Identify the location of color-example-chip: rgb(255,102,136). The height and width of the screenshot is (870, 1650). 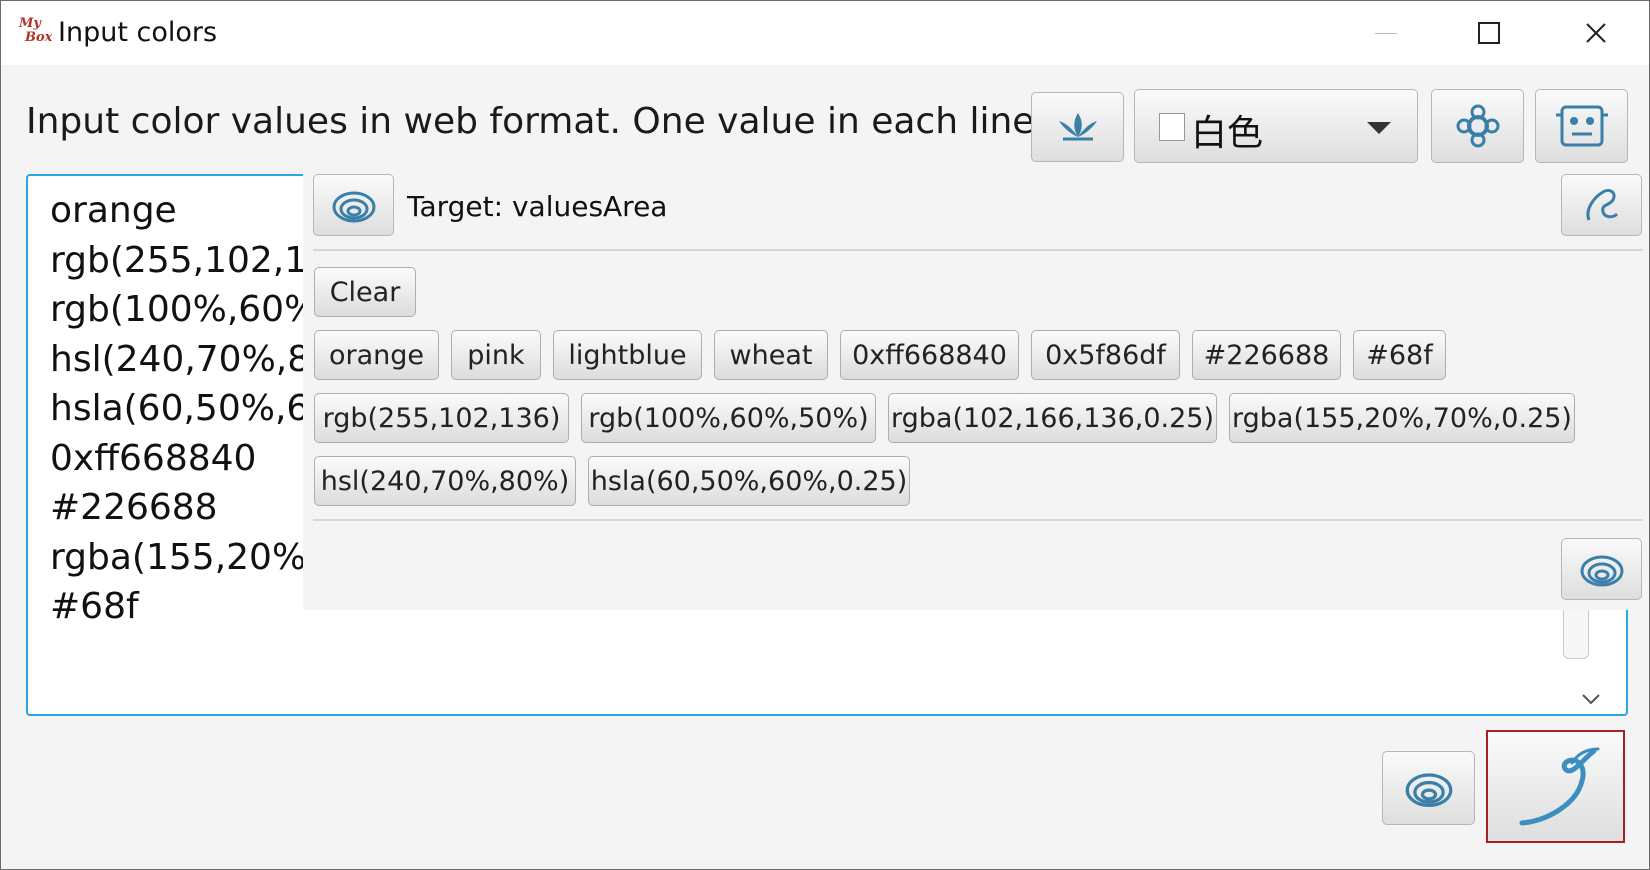
(441, 418).